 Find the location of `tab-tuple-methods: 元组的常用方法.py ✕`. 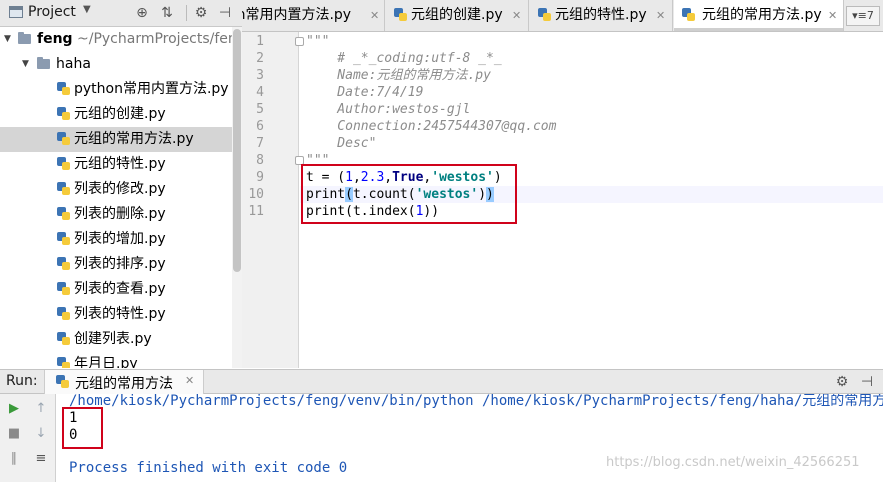

tab-tuple-methods: 元组的常用方法.py ✕ is located at coordinates (759, 15).